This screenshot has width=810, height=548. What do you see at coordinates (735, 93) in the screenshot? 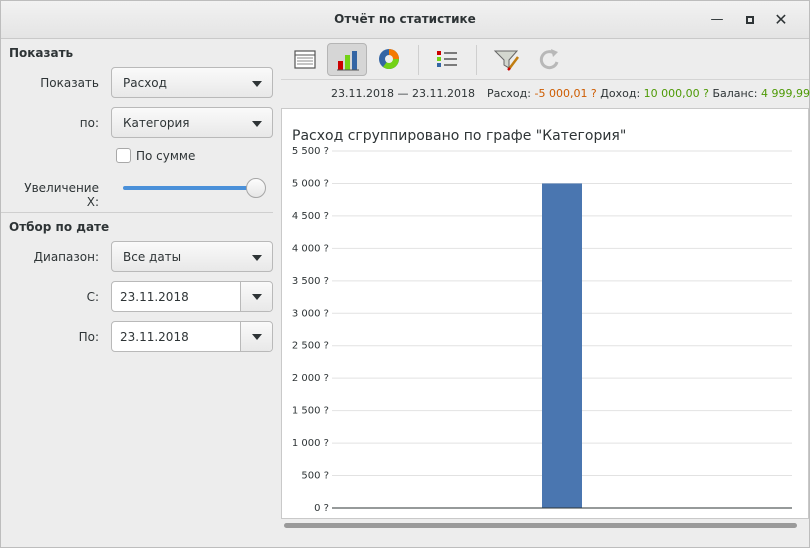
I see `balance-label: Баланс:` at bounding box center [735, 93].